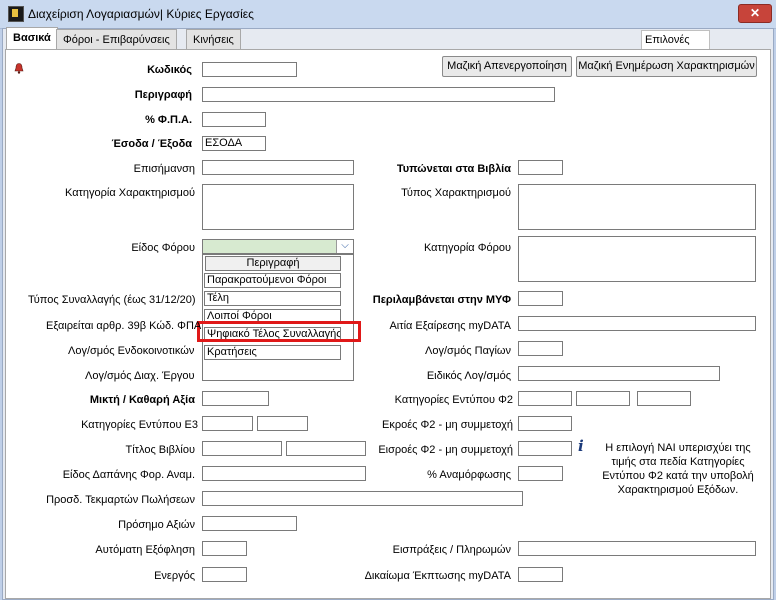 The width and height of the screenshot is (776, 600). What do you see at coordinates (637, 207) in the screenshot?
I see `characterization-type-input` at bounding box center [637, 207].